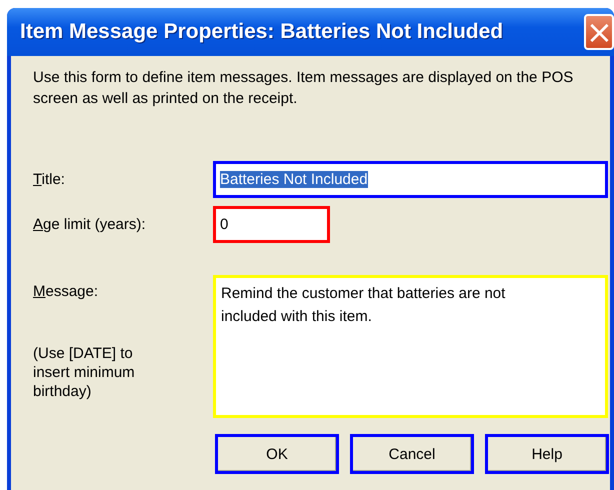 Image resolution: width=614 pixels, height=490 pixels. Describe the element at coordinates (547, 454) in the screenshot. I see `dialog-button: Help` at that location.